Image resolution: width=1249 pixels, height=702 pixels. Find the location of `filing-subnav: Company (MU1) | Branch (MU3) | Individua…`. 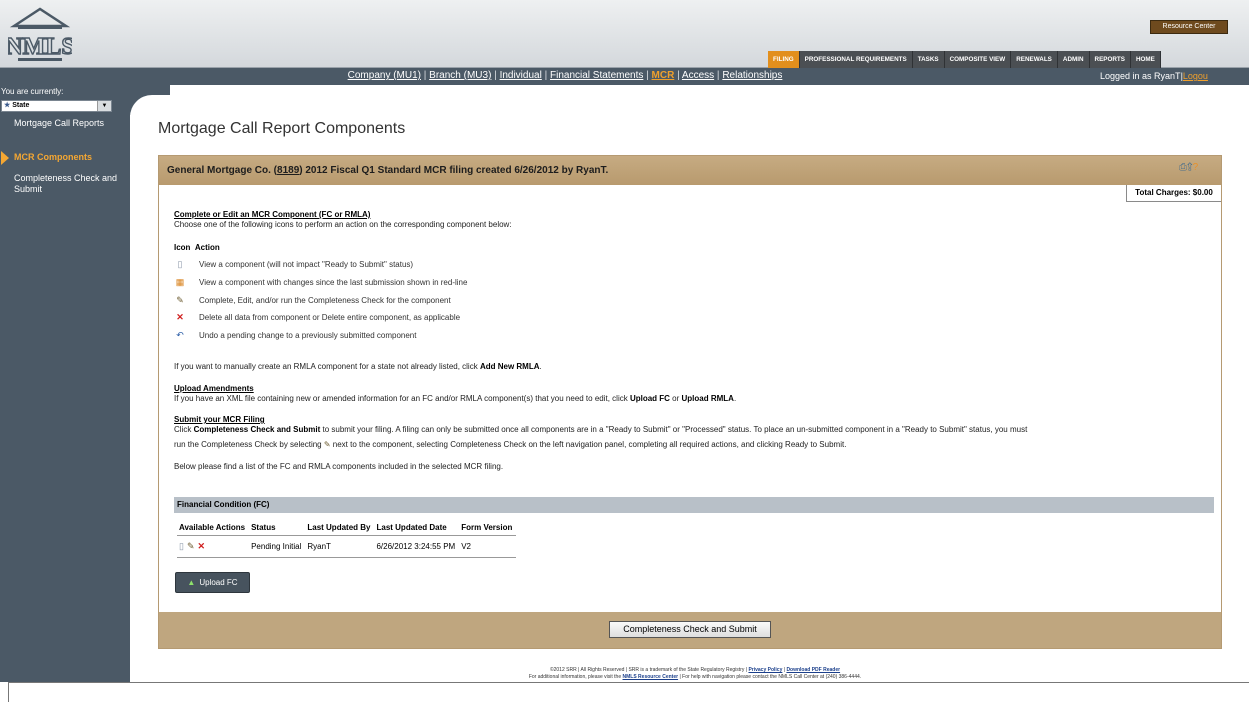

filing-subnav: Company (MU1) | Branch (MU3) | Individua… is located at coordinates (565, 75).